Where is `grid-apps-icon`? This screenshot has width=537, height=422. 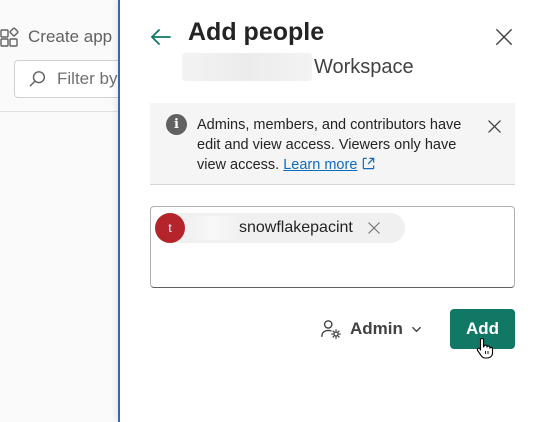 grid-apps-icon is located at coordinates (9, 37).